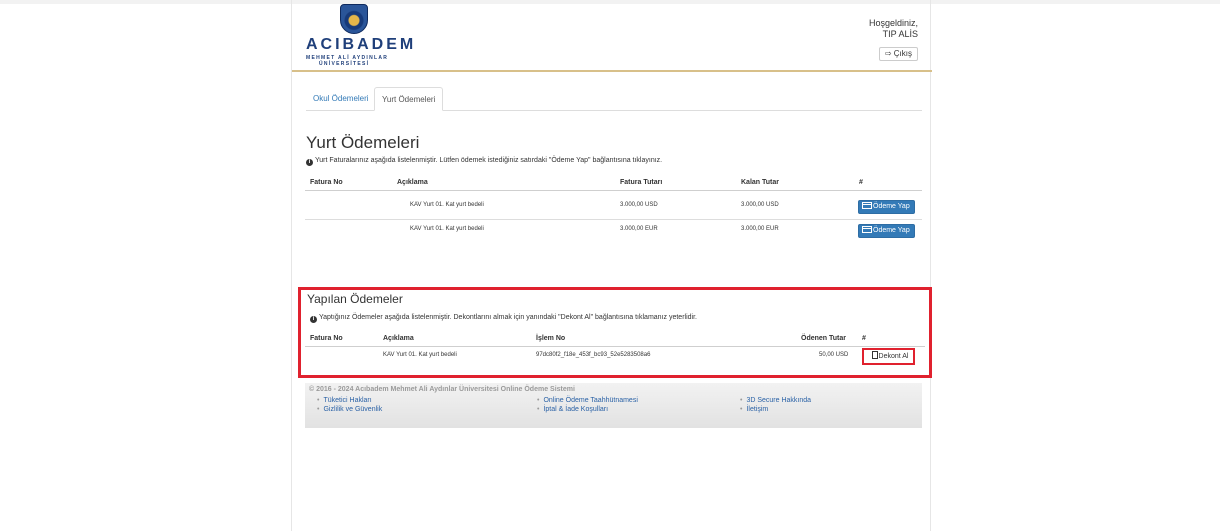 This screenshot has height=531, width=1220. I want to click on col-odenen-tutar: Ödenen Tutar, so click(823, 338).